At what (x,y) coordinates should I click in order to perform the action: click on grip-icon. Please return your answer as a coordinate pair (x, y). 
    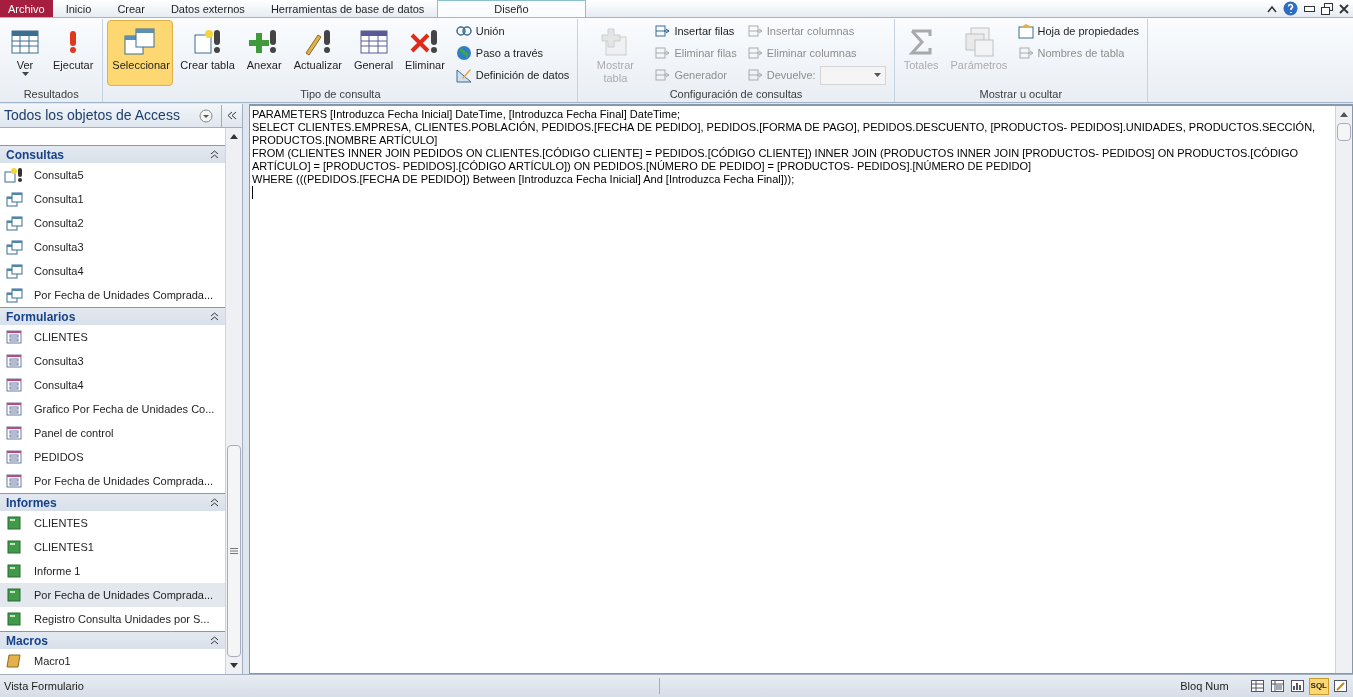
    Looking at the image, I should click on (234, 551).